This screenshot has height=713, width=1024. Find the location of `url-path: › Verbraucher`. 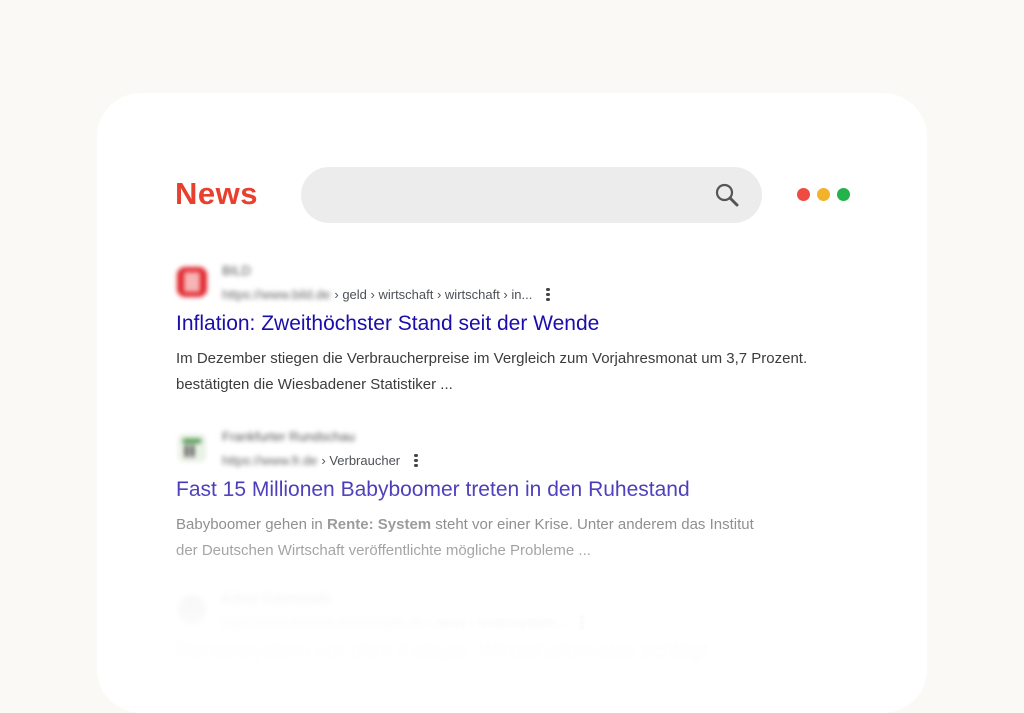

url-path: › Verbraucher is located at coordinates (361, 460).